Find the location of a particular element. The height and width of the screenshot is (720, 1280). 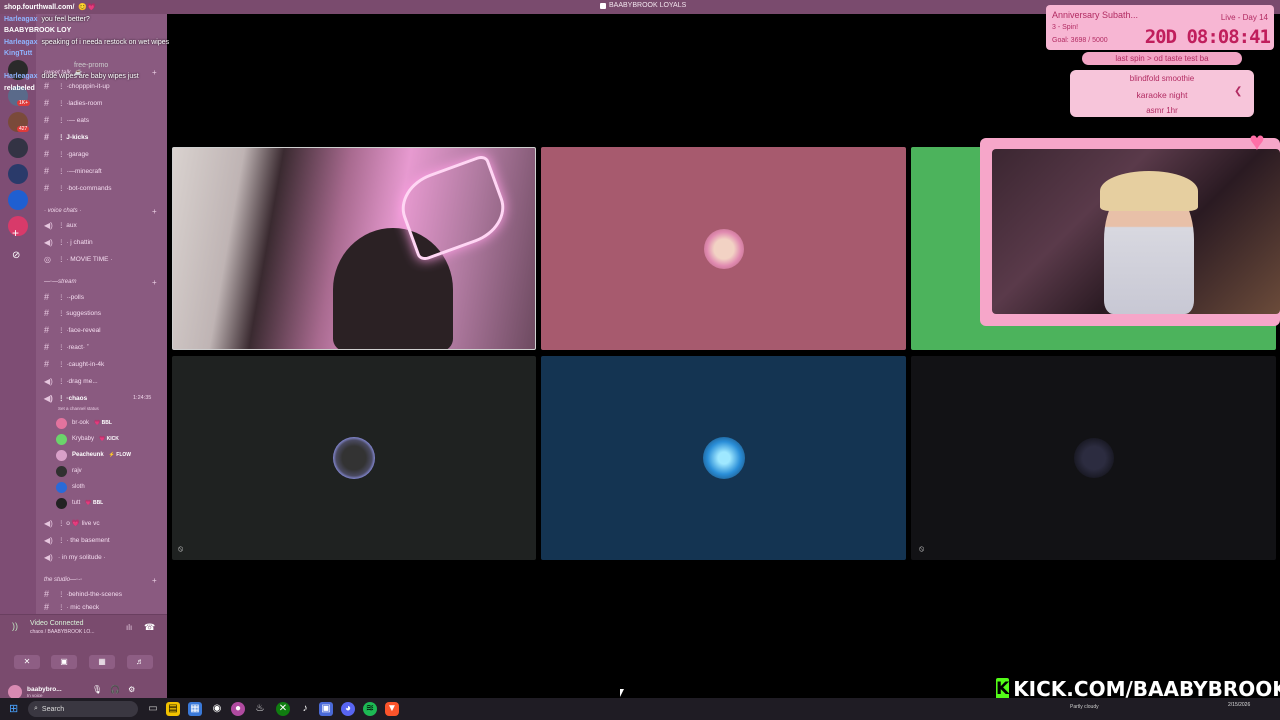

soundboard-button: ♬ is located at coordinates (140, 662).